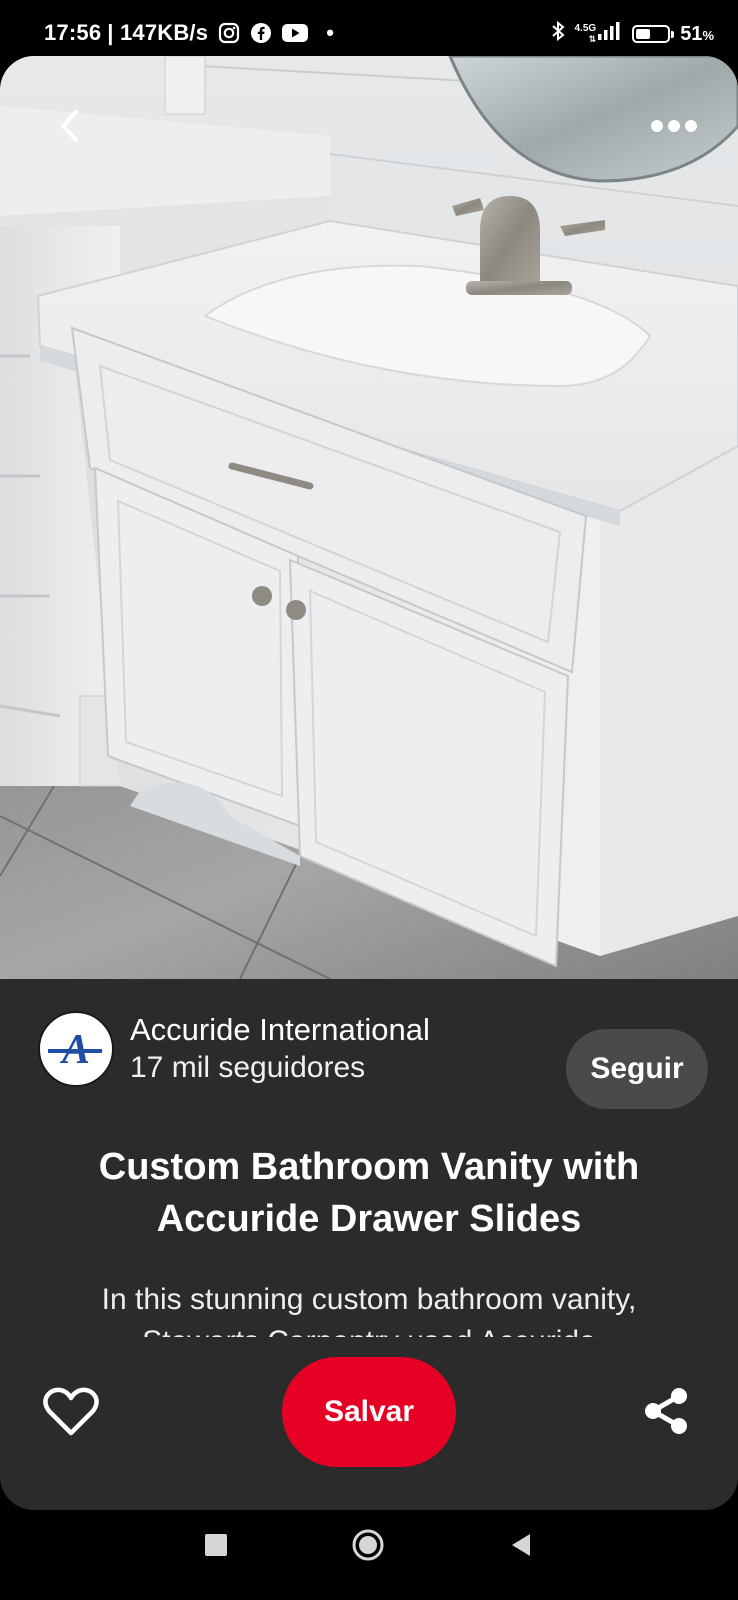 This screenshot has width=738, height=1600. I want to click on more-options-button, so click(674, 126).